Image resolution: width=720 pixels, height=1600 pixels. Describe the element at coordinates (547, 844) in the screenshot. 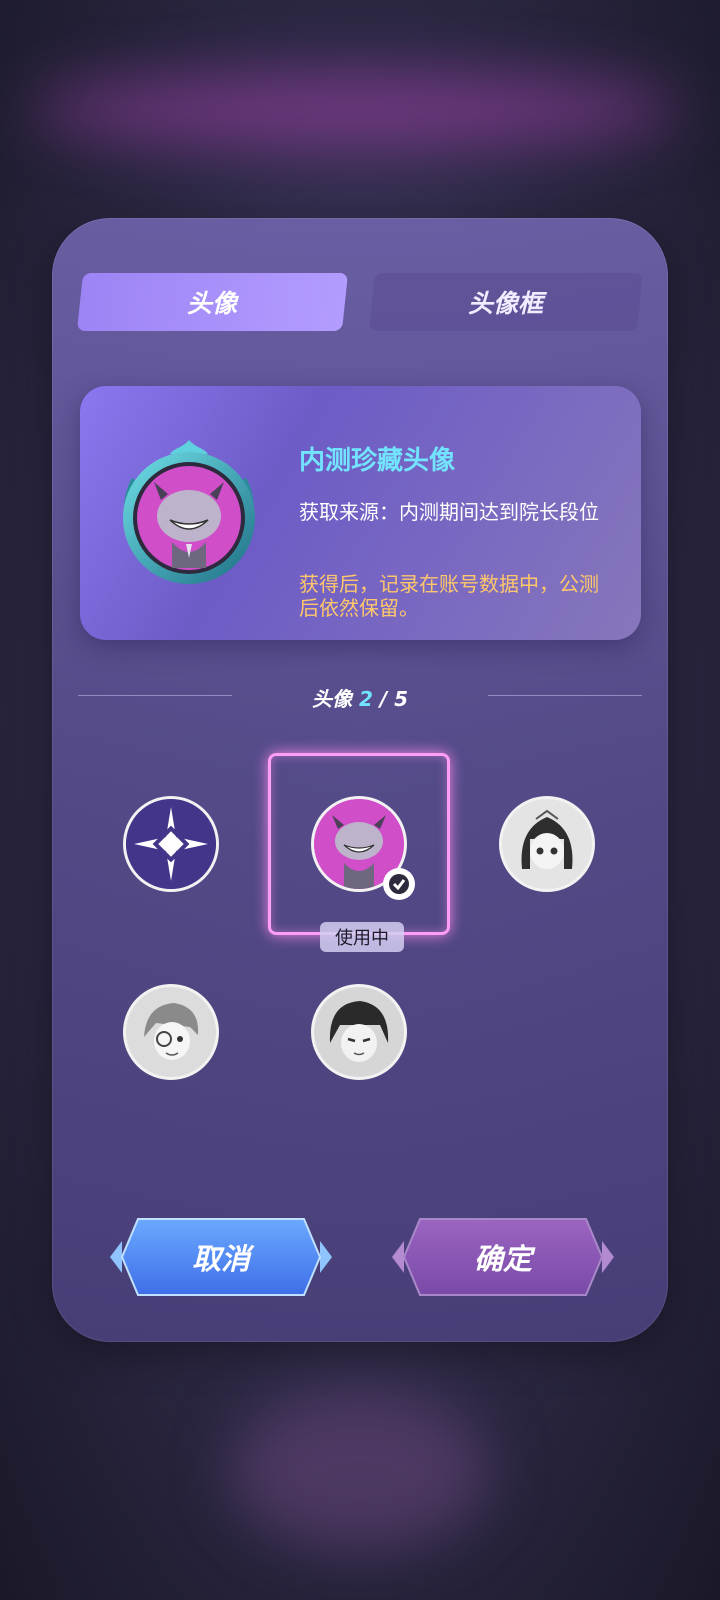

I see `dark-hair-girl-avatar` at that location.